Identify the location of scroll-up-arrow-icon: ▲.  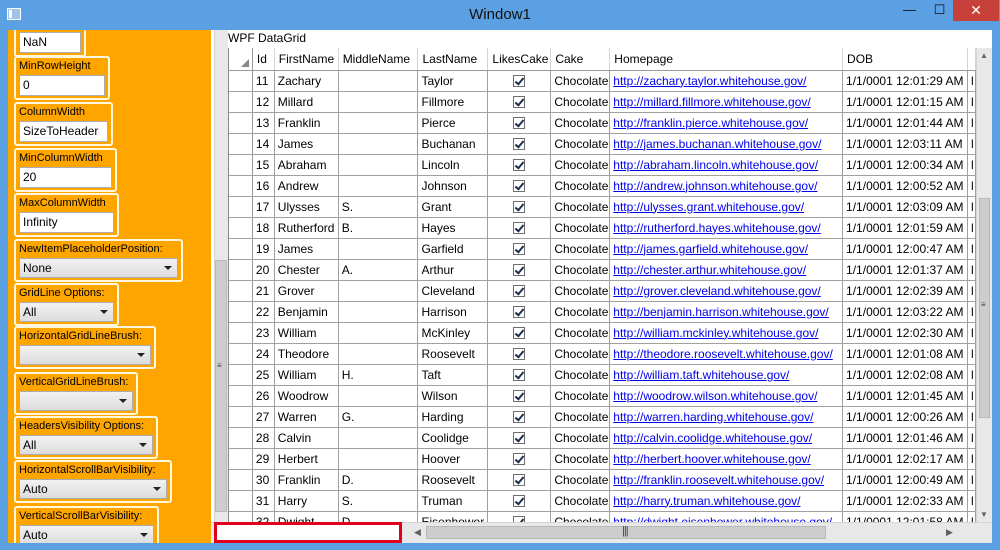
(984, 55).